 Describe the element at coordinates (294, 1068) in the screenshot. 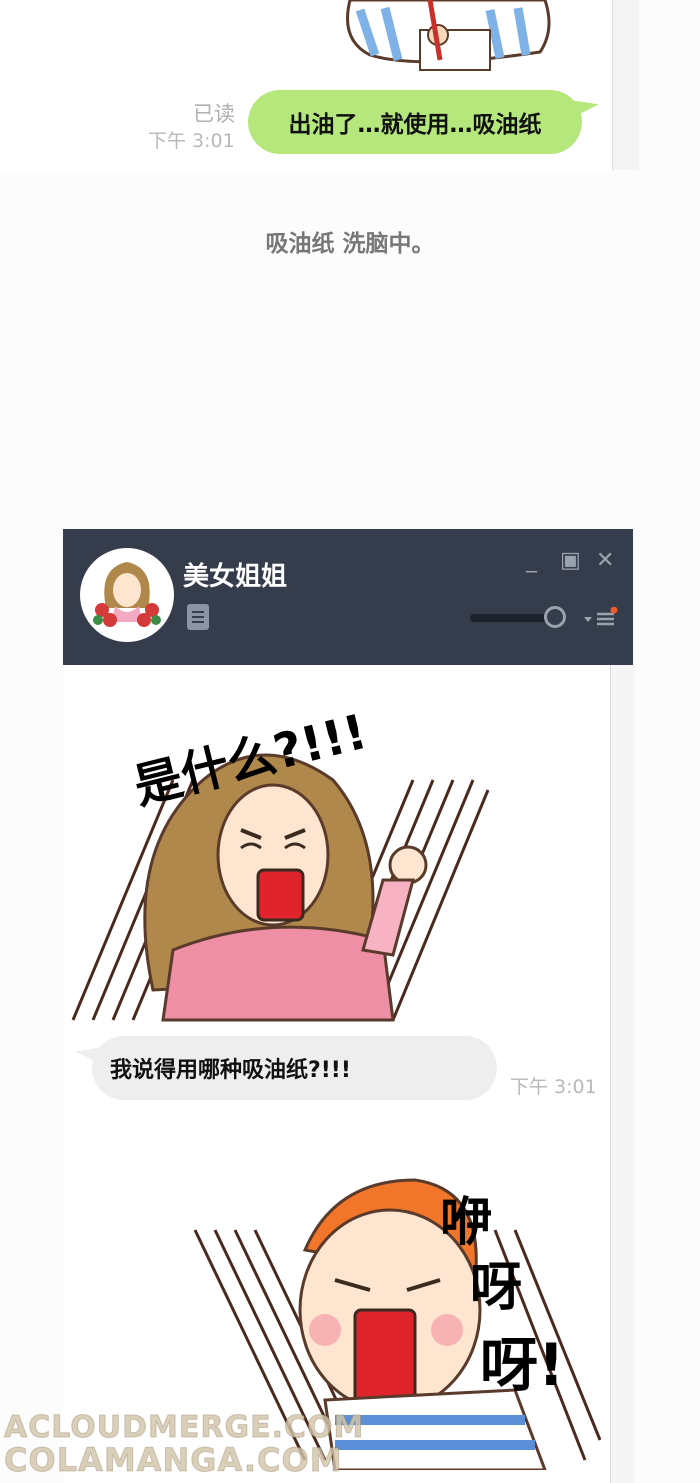

I see `received-message-bubble: 我说得用哪种吸油纸?!!!` at that location.